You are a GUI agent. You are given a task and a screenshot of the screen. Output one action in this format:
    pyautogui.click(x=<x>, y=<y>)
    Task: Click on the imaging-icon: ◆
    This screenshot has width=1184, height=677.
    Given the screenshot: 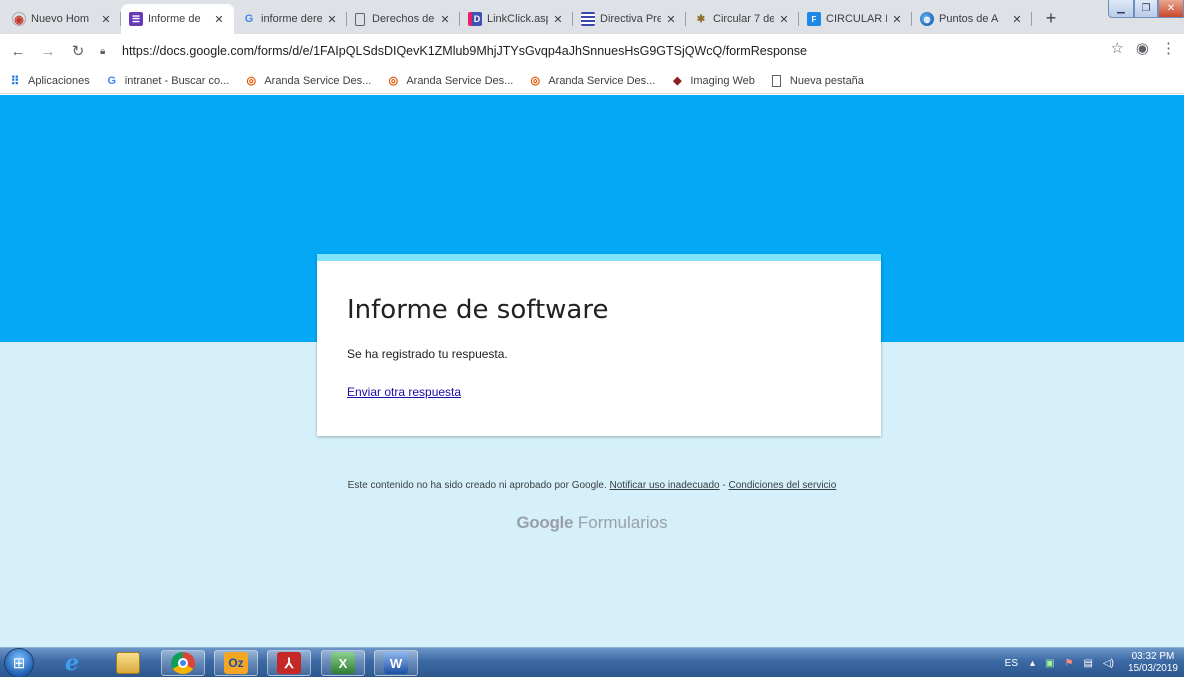 What is the action you would take?
    pyautogui.click(x=677, y=81)
    